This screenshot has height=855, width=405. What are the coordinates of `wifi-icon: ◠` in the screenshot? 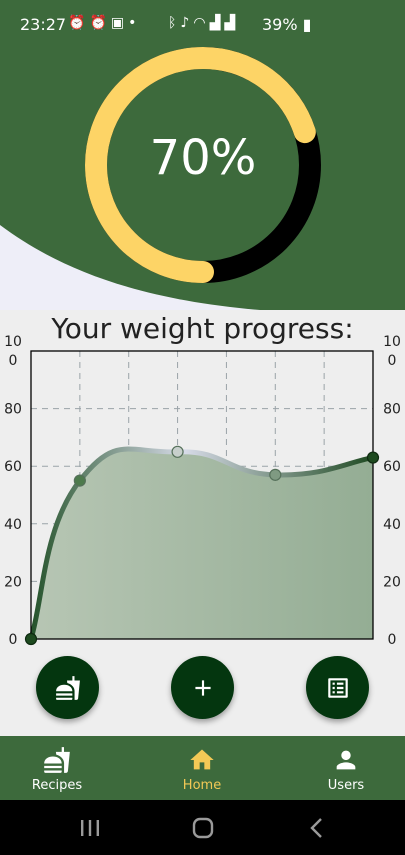 It's located at (201, 23).